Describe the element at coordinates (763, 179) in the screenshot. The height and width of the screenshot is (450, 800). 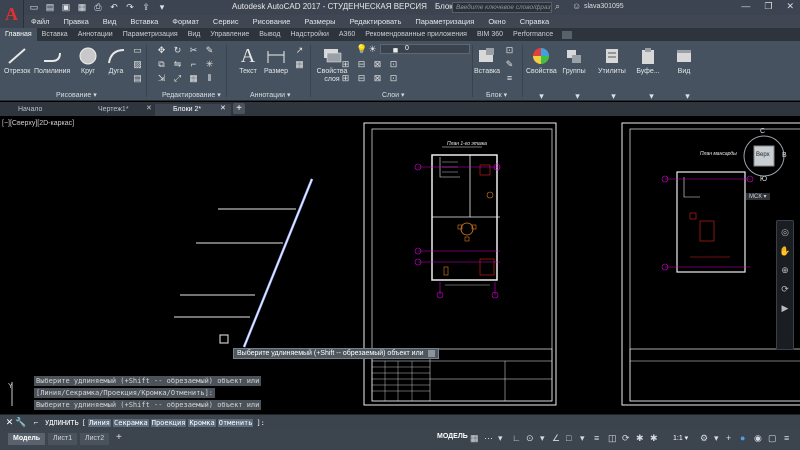
I see `compass-south: Ю` at that location.